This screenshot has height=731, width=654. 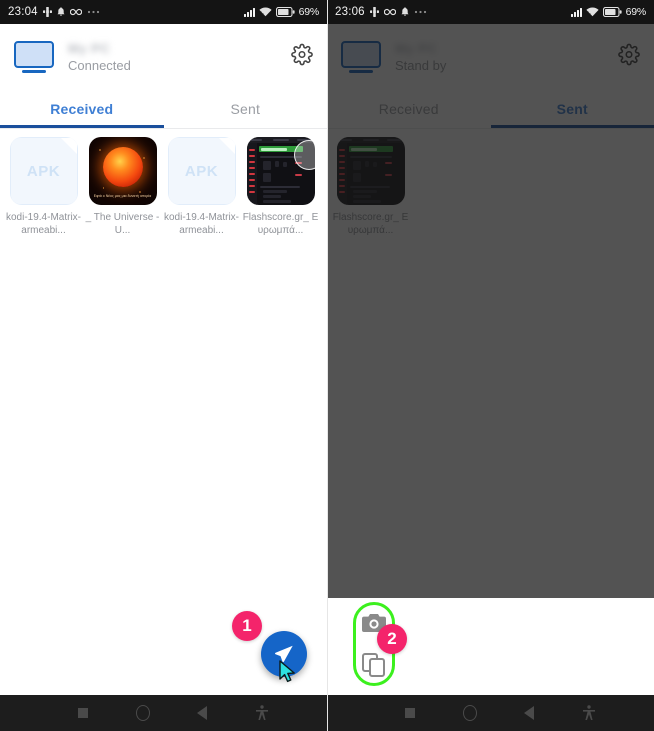 I want to click on universe-poster-image: Εφτά ο Νέος μας μια δυνατή ιστορία, so click(x=122, y=171).